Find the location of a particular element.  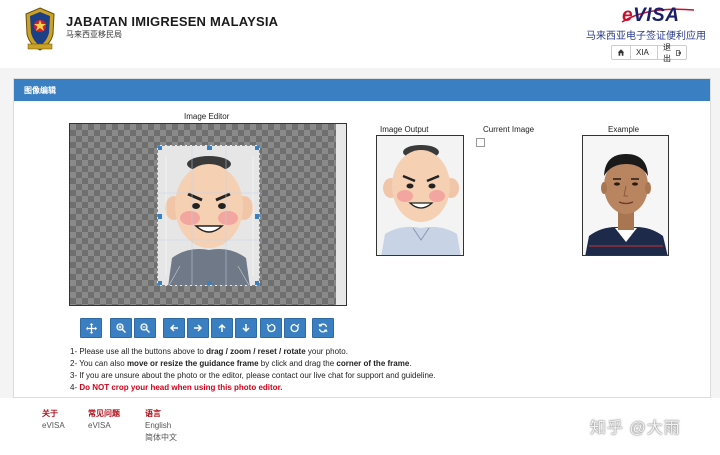

reset-icon is located at coordinates (323, 328).